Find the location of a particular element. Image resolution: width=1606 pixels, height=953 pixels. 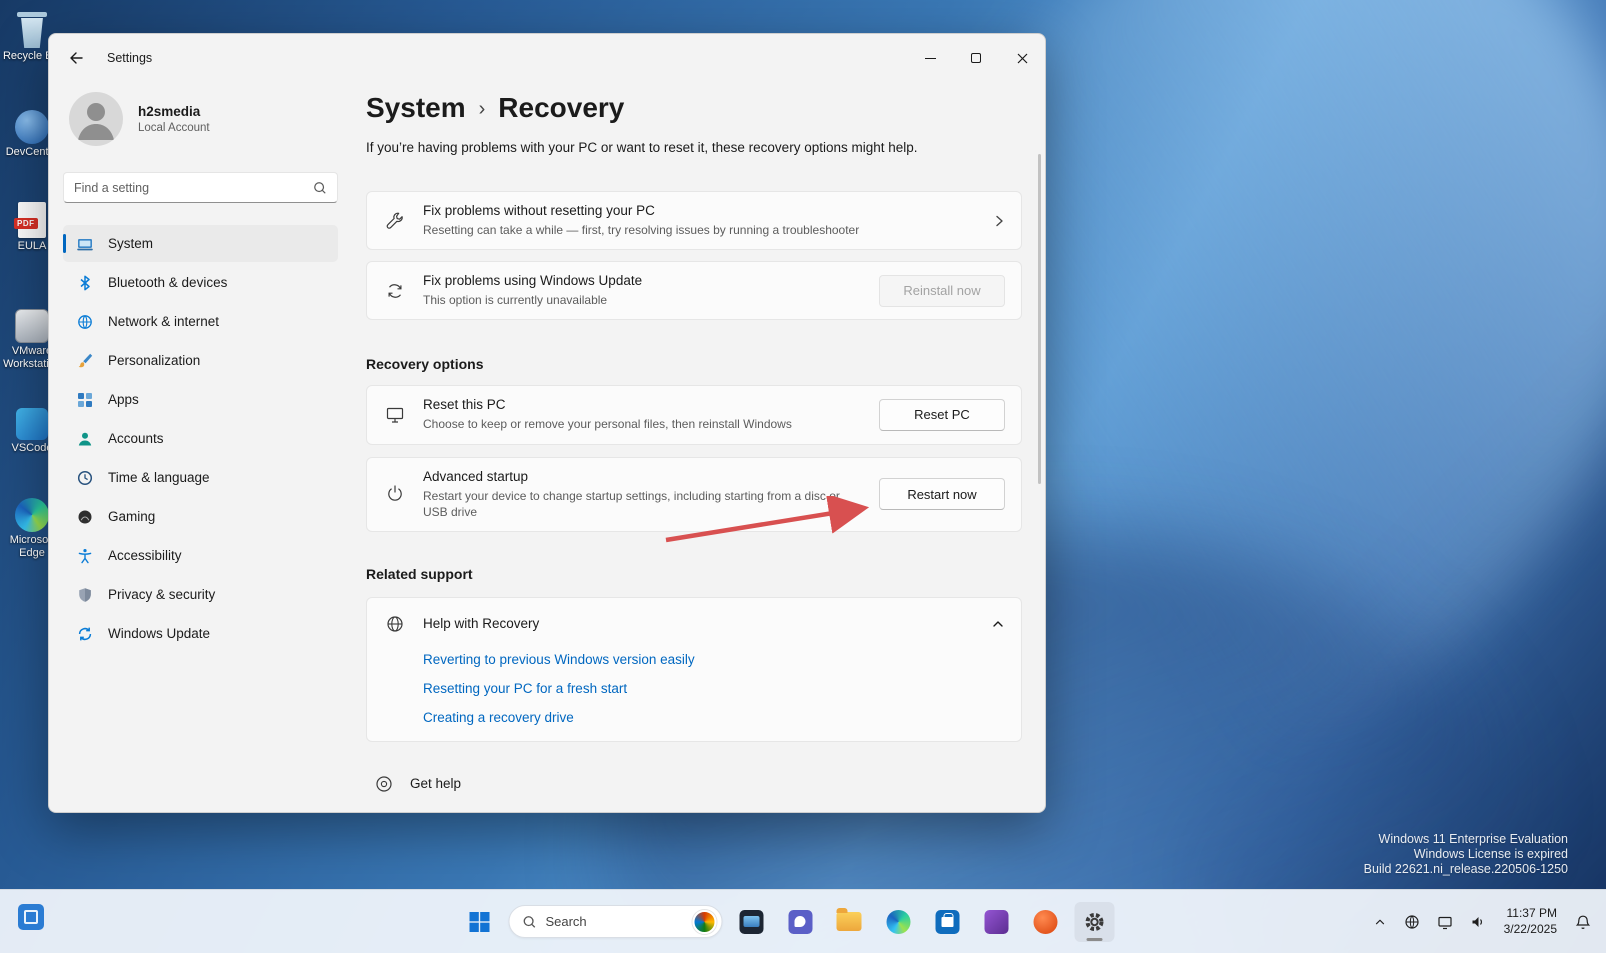

maximize-button is located at coordinates (976, 58).